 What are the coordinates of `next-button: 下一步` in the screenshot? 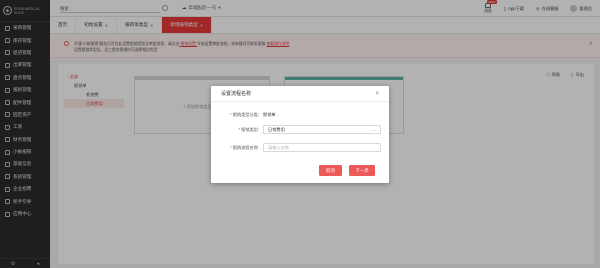 It's located at (362, 170).